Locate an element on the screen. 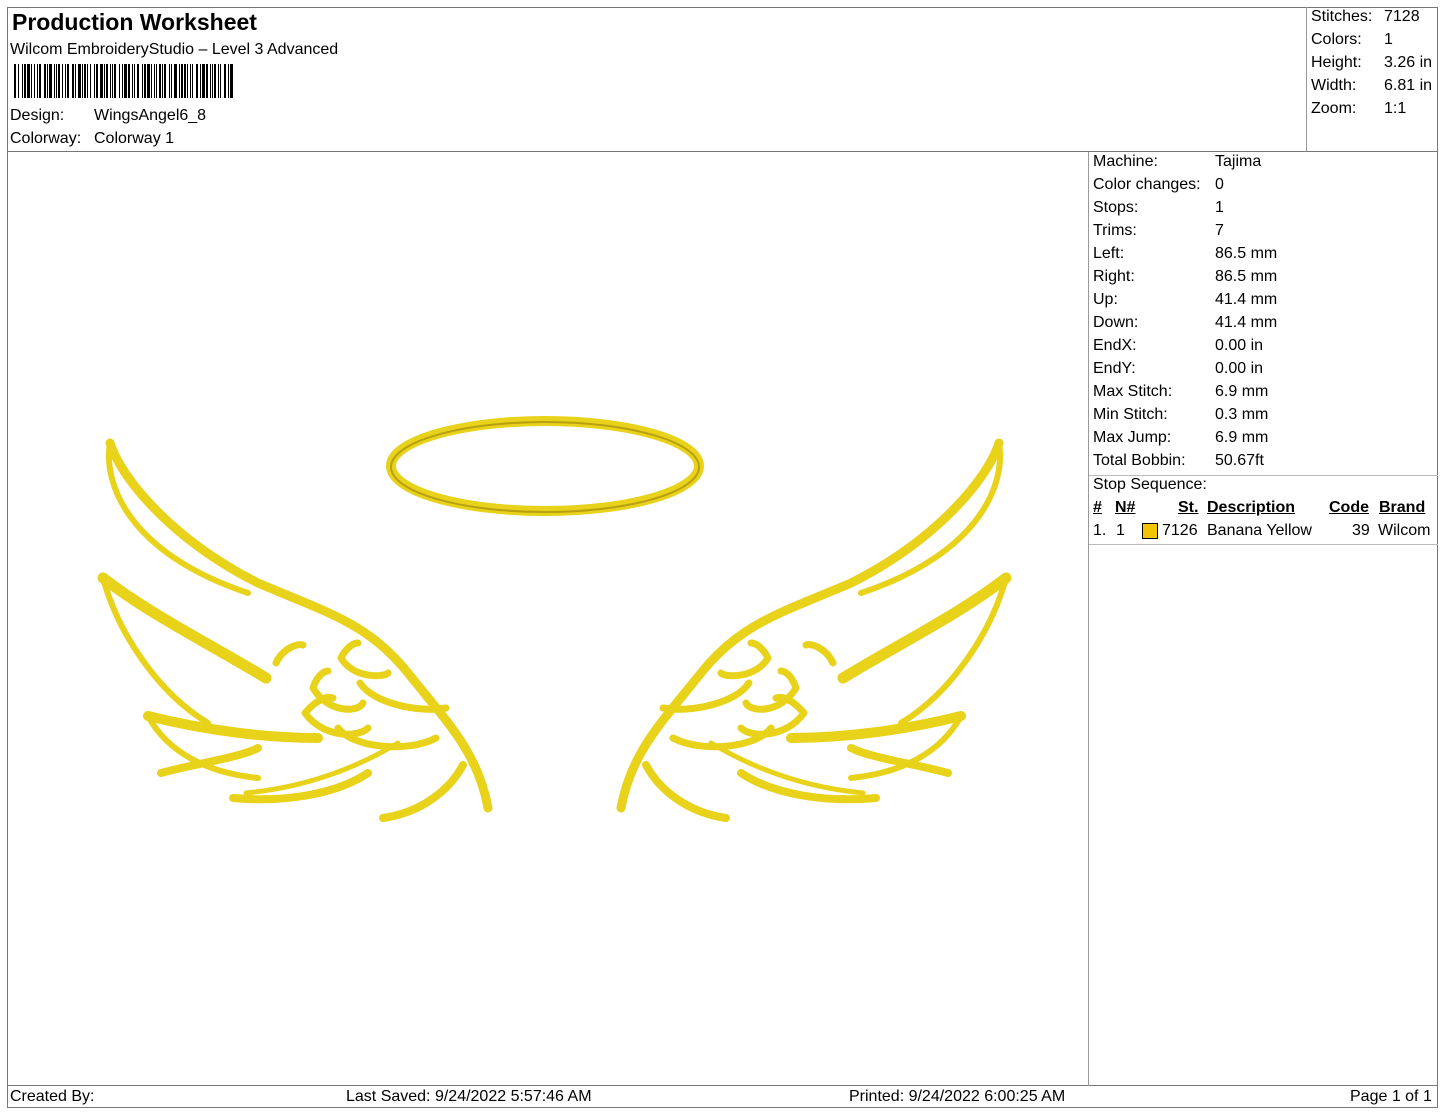 The image size is (1445, 1112). row-stitches: 7126 is located at coordinates (1180, 530).